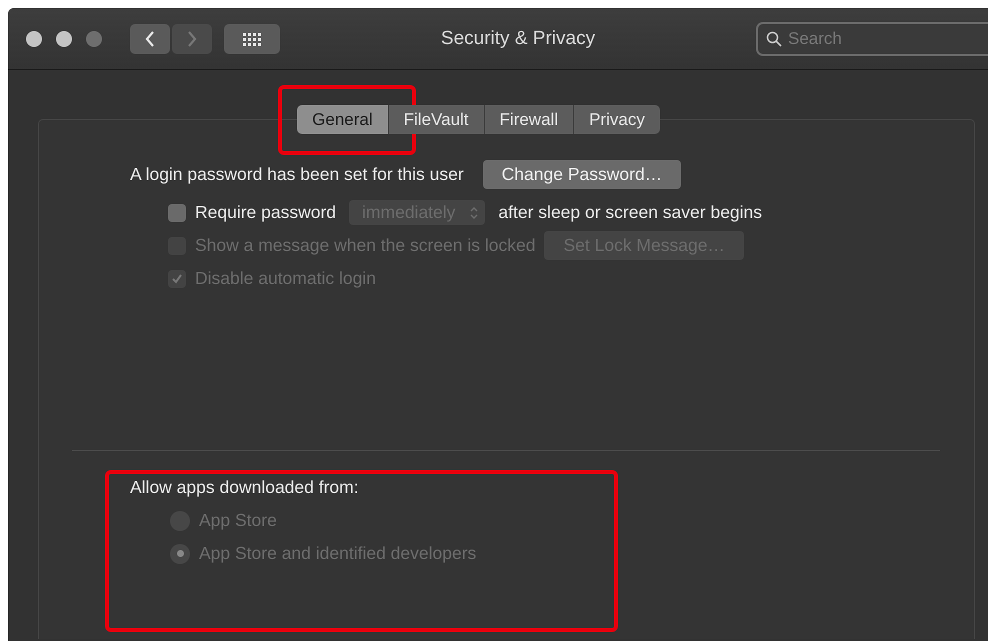  I want to click on window-title: Security & Privacy, so click(518, 39).